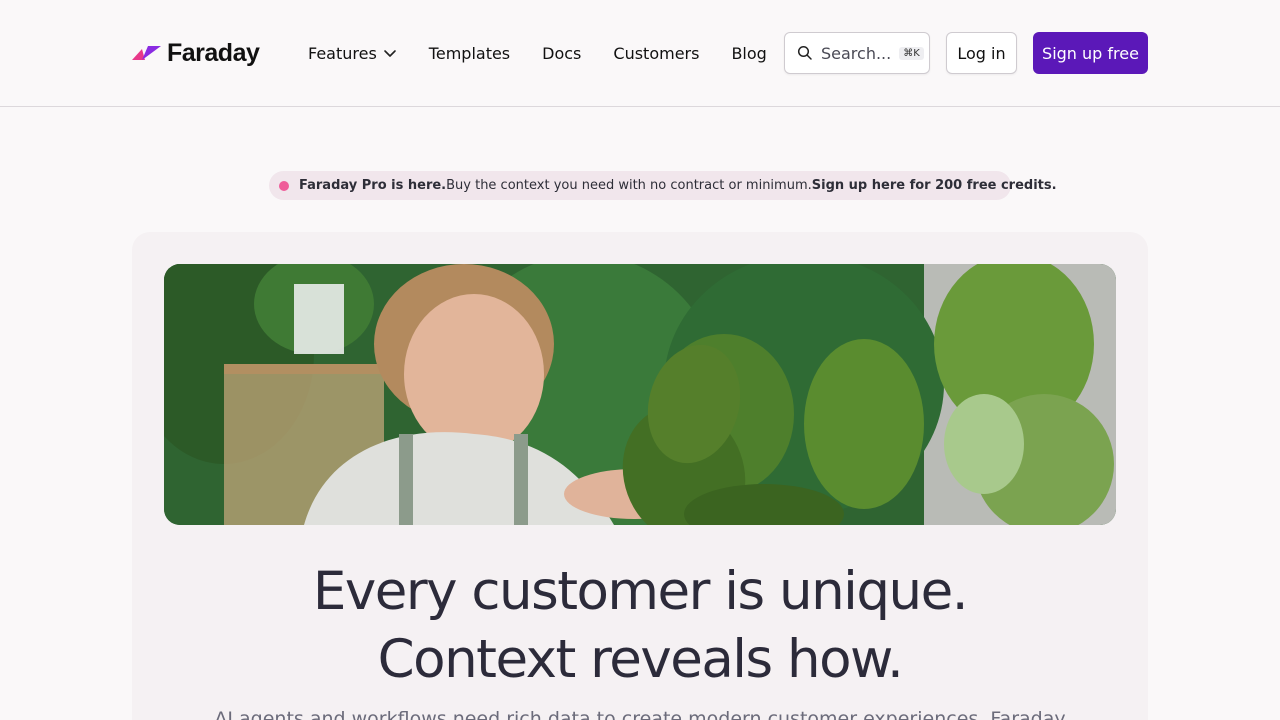 This screenshot has height=720, width=1280. What do you see at coordinates (537, 53) in the screenshot?
I see `main-nav: Features Templates Docs Customers Blog` at bounding box center [537, 53].